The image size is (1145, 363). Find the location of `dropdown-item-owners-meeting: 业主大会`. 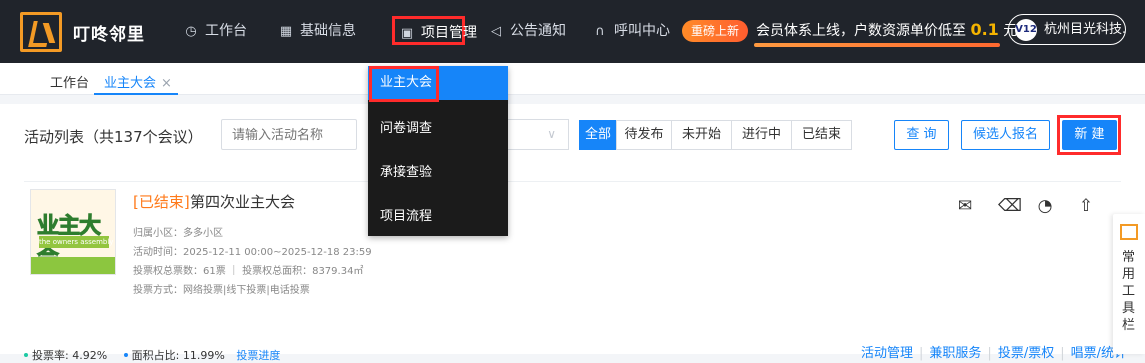

dropdown-item-owners-meeting: 业主大会 is located at coordinates (438, 83).